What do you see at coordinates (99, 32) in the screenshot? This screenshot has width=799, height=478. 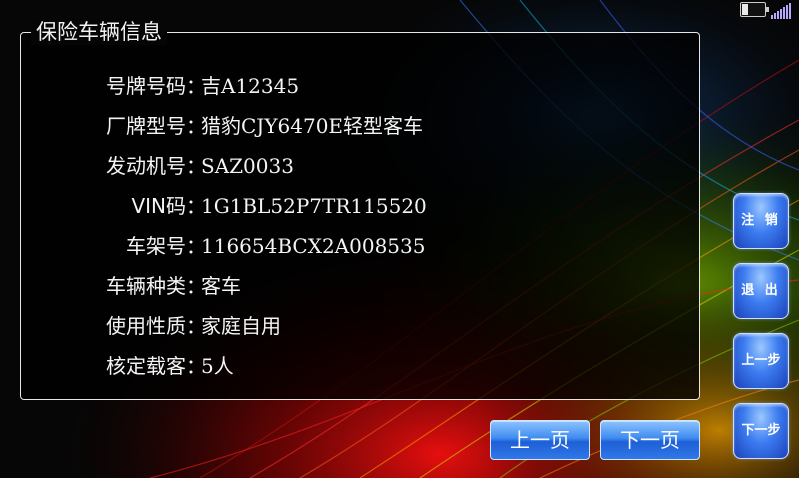 I see `panel-title: 保险车辆信息` at bounding box center [99, 32].